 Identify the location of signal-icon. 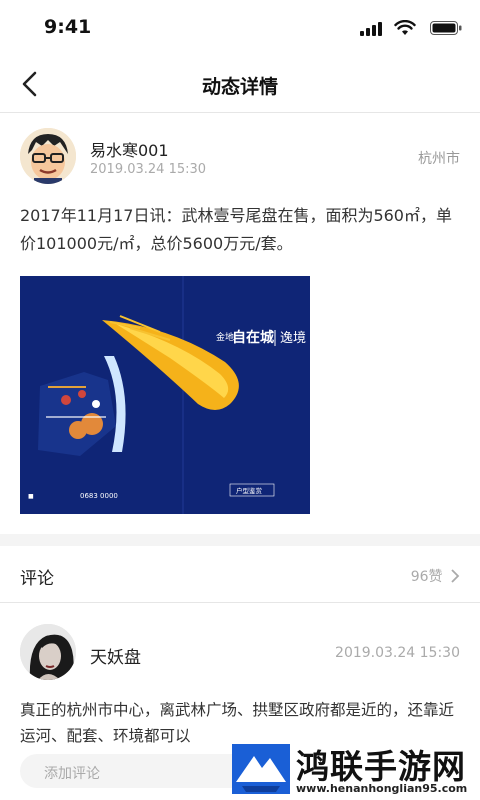
(371, 29).